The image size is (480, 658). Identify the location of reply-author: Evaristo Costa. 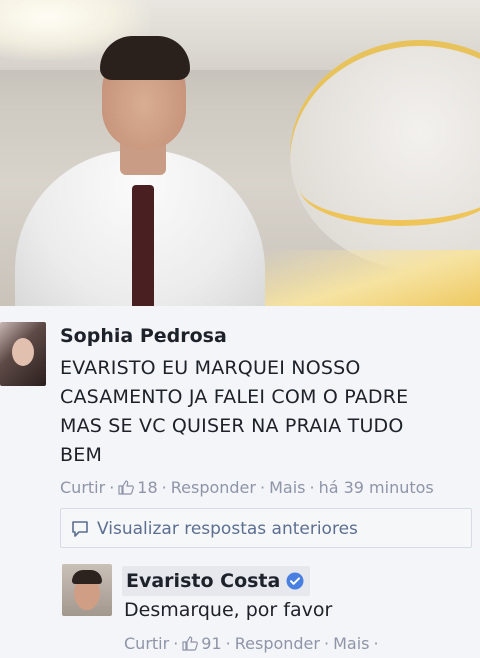
(216, 581).